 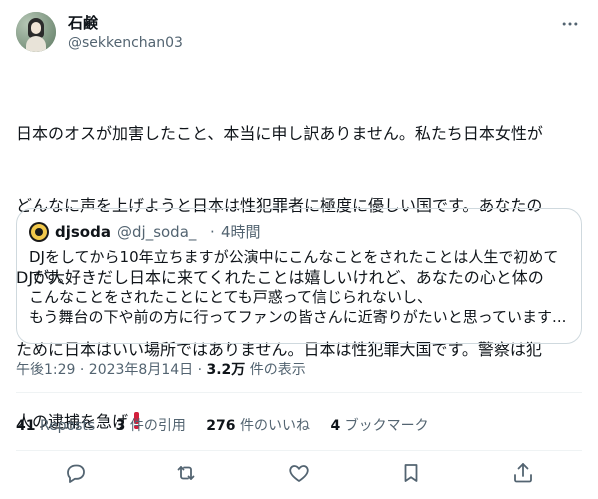 What do you see at coordinates (275, 370) in the screenshot?
I see `views-label: 件の表示` at bounding box center [275, 370].